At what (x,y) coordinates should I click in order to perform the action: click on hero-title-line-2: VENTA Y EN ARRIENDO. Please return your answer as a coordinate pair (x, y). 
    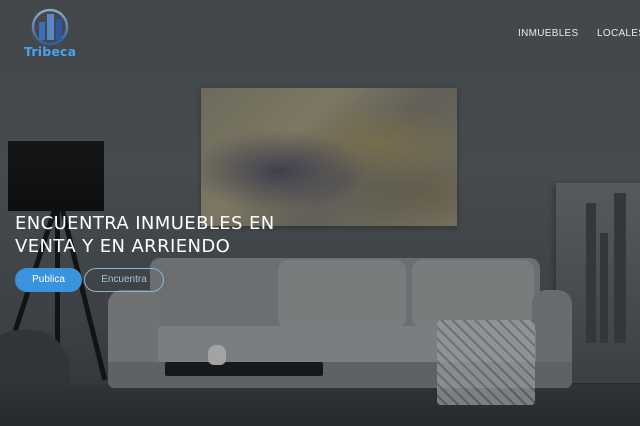
    Looking at the image, I should click on (123, 246).